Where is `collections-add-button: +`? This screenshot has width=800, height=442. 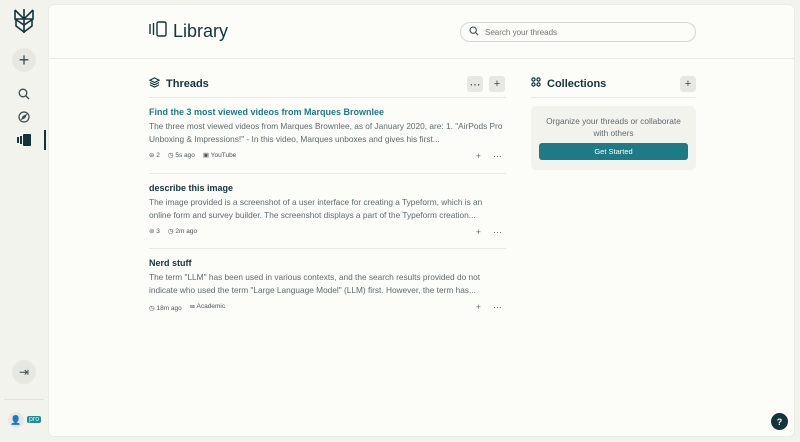
collections-add-button: + is located at coordinates (688, 84).